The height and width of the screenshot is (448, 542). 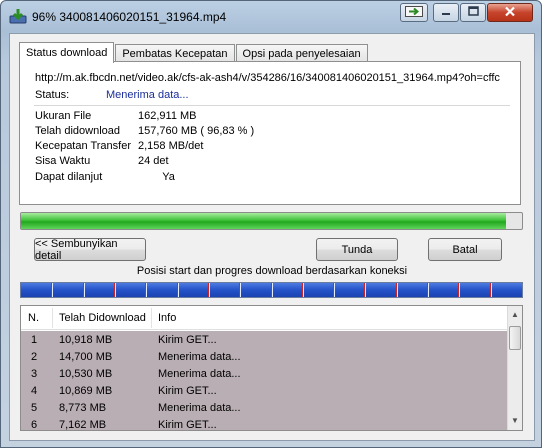 I want to click on row-downloaded: 14,700 MB, so click(x=86, y=357).